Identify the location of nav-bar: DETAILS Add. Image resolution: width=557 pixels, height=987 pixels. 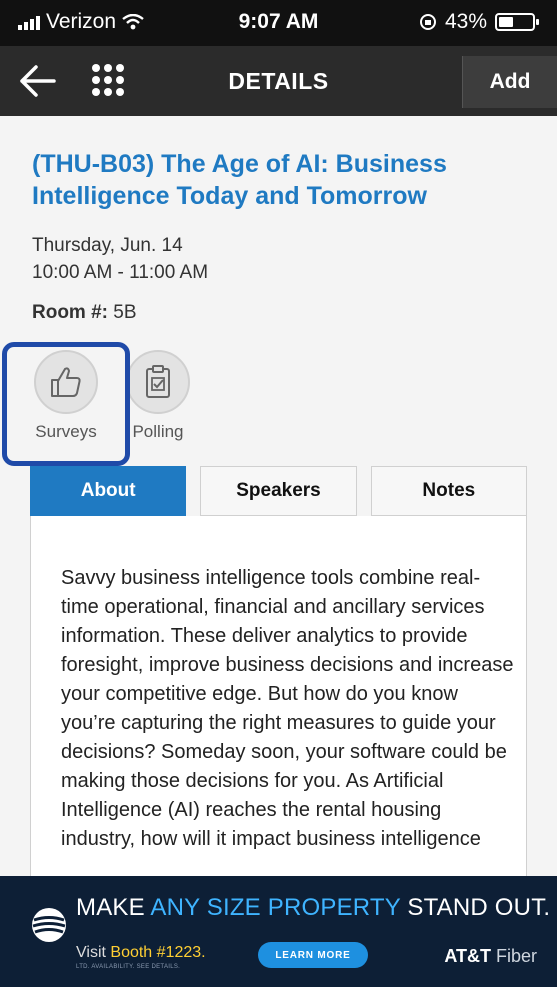
(278, 81).